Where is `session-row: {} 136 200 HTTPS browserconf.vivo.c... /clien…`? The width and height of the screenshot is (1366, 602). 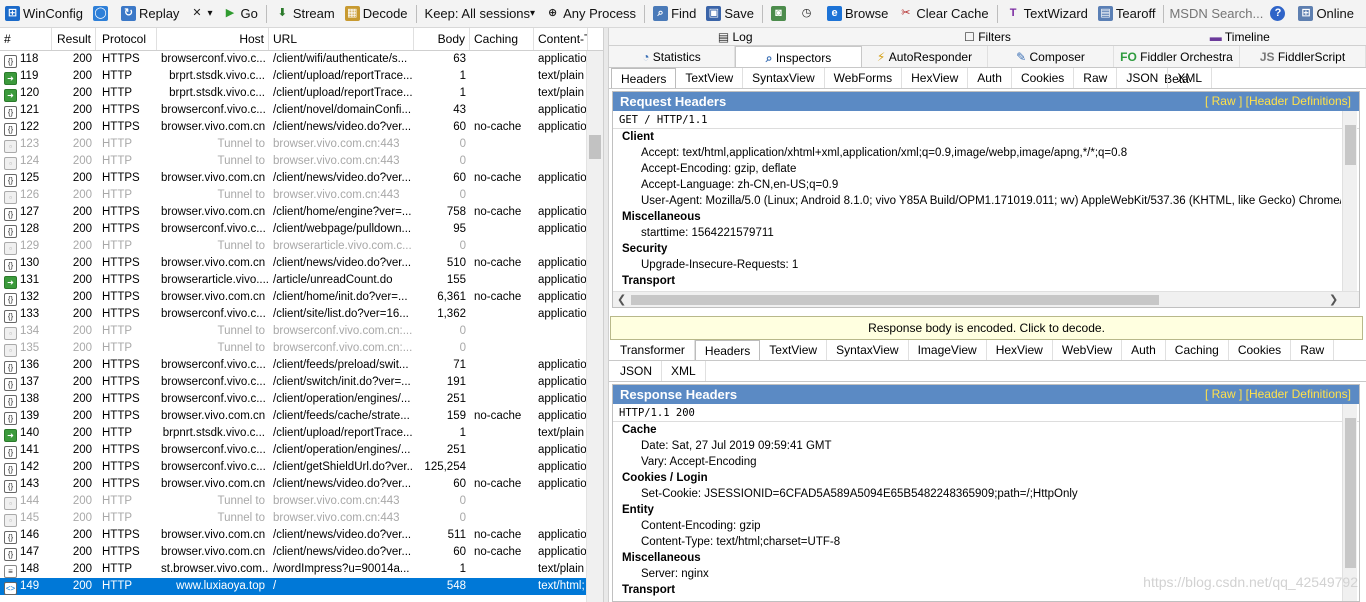 session-row: {} 136 200 HTTPS browserconf.vivo.c... /clien… is located at coordinates (301, 365).